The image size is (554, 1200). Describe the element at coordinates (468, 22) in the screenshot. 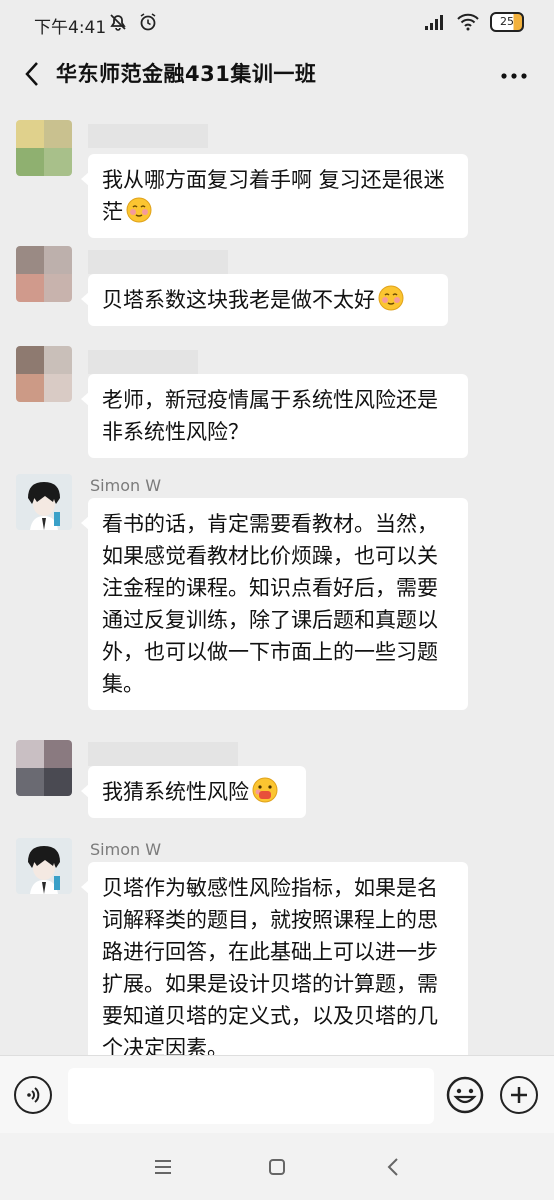

I see `wifi-icon` at that location.